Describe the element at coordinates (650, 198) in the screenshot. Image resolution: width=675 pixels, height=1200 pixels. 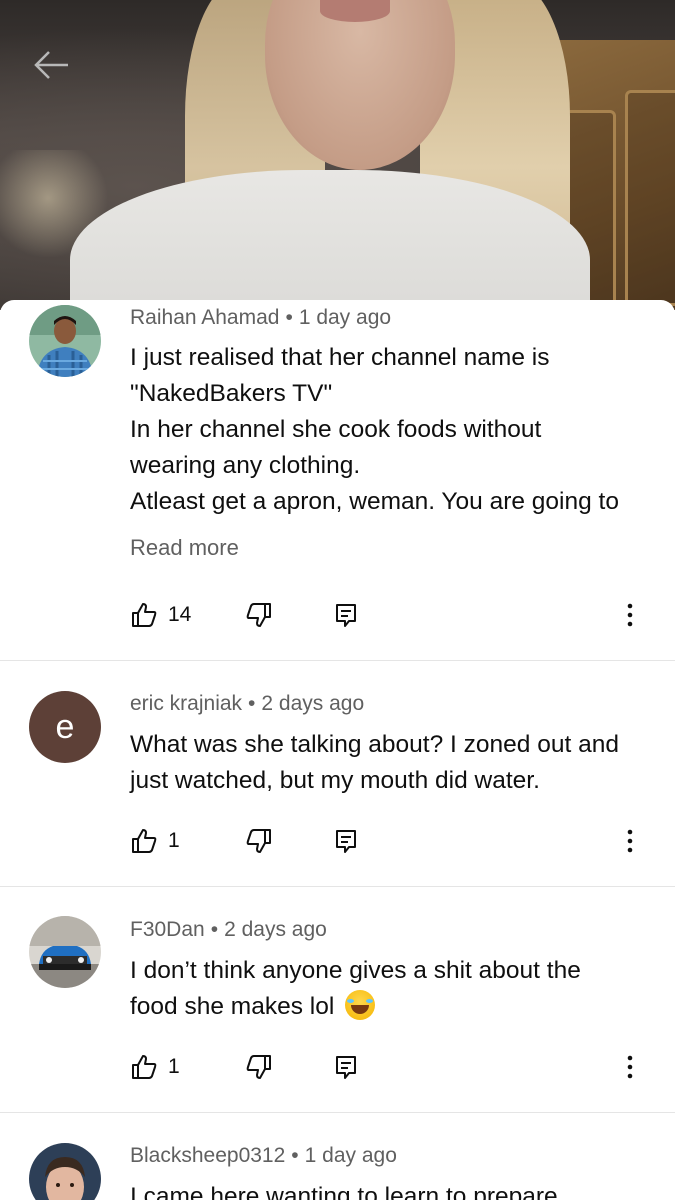
I see `video-cabinet-door` at that location.